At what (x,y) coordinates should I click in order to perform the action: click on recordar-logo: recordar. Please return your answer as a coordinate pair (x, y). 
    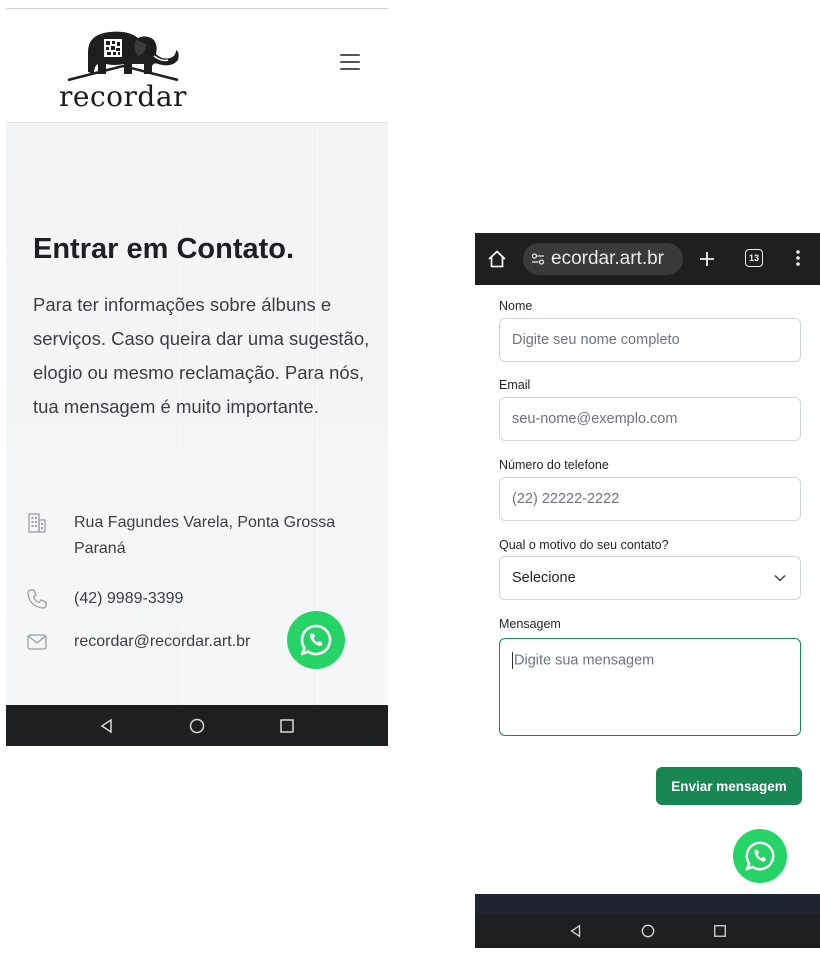
    Looking at the image, I should click on (123, 68).